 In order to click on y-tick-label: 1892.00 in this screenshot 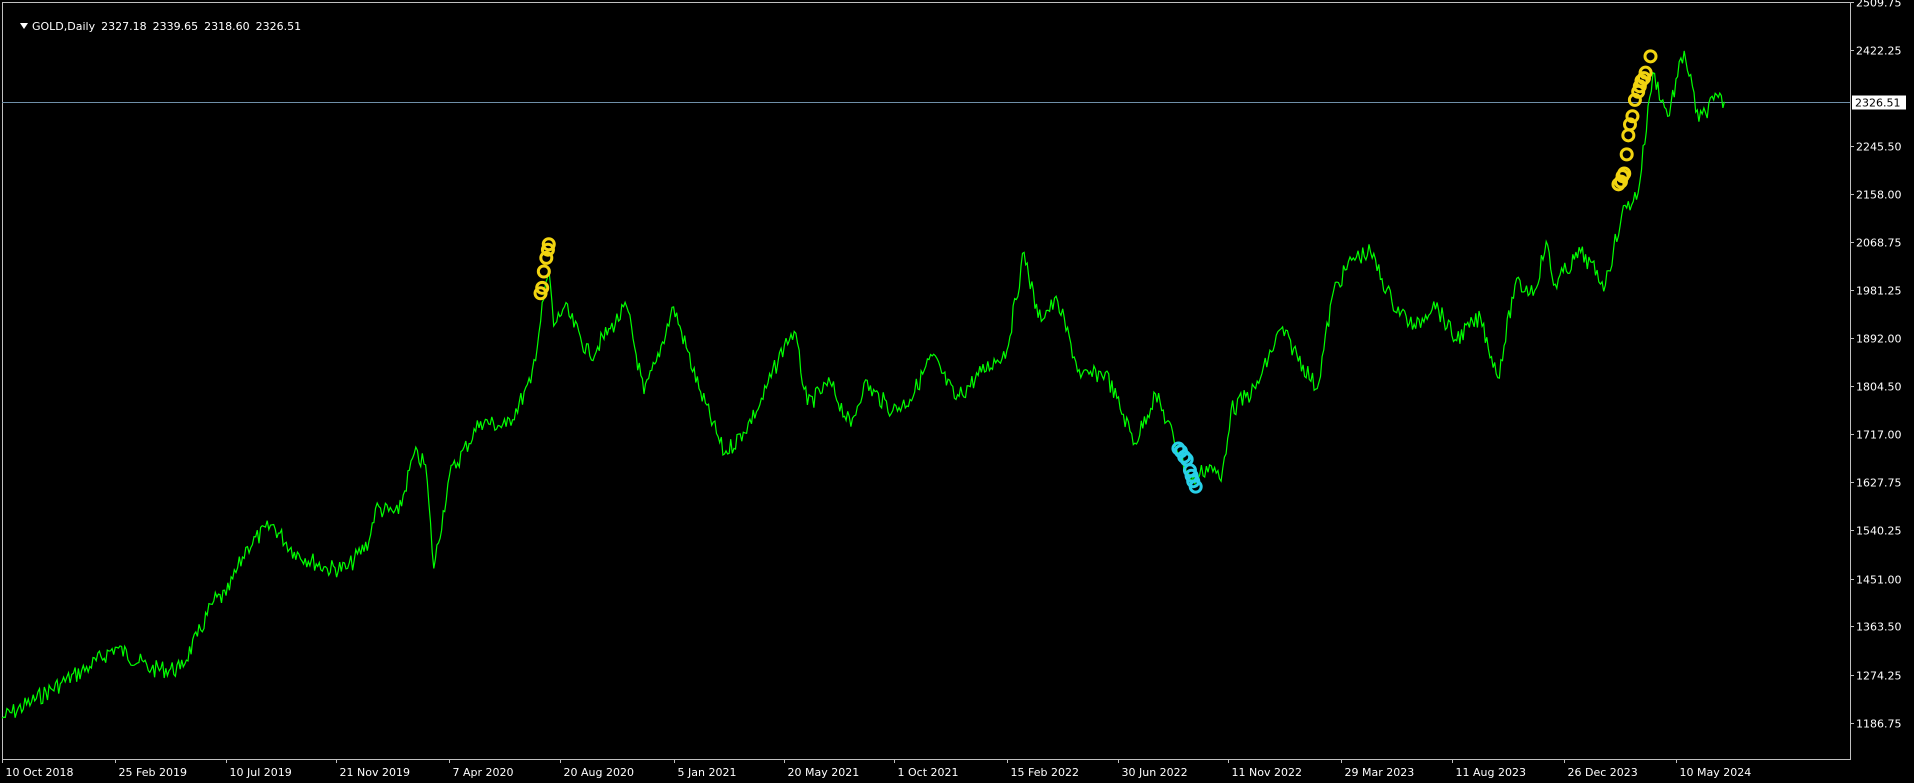, I will do `click(1879, 339)`.